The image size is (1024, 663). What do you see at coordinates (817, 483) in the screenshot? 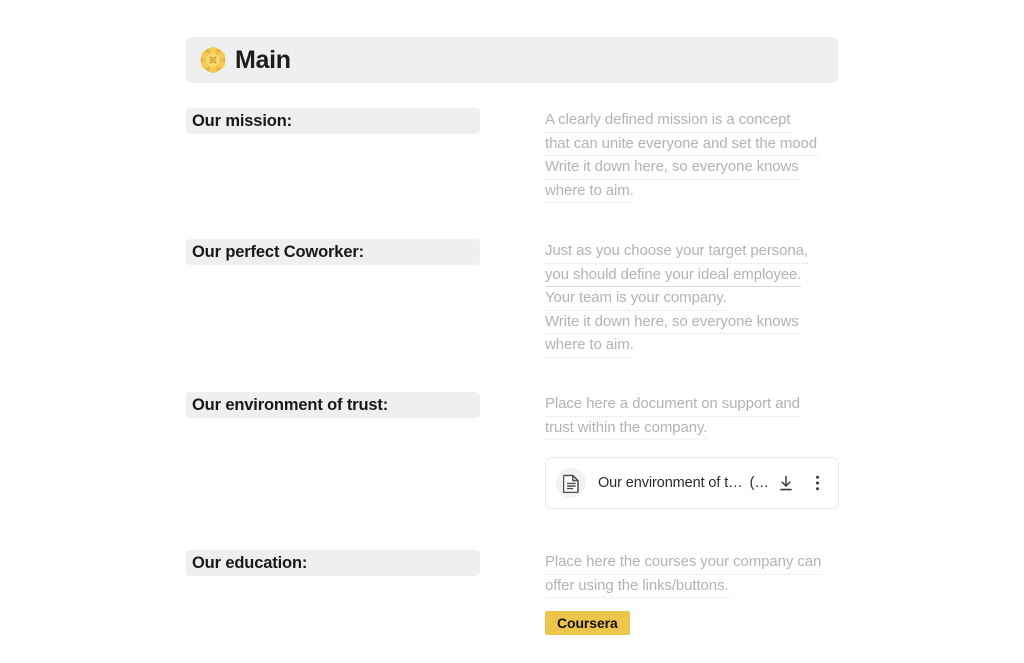
I see `more-vertical-icon` at bounding box center [817, 483].